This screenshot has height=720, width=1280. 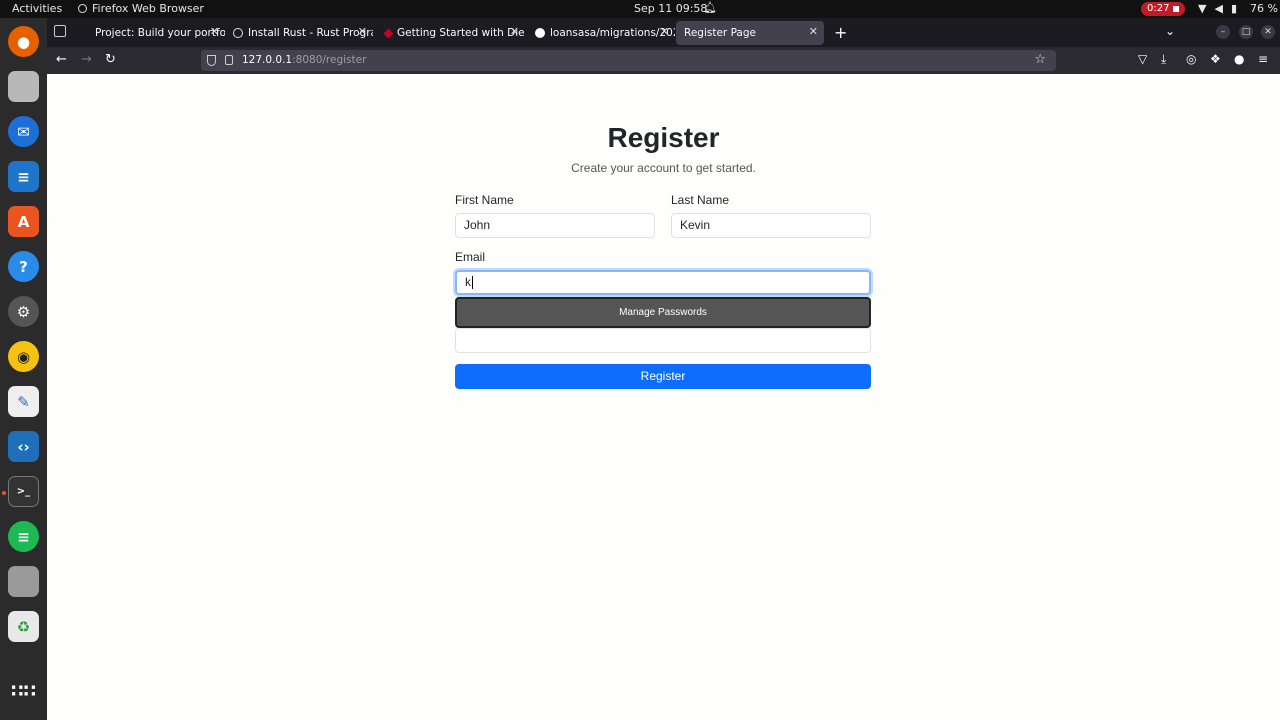 I want to click on terminal-dock-icon: >_, so click(x=23, y=491).